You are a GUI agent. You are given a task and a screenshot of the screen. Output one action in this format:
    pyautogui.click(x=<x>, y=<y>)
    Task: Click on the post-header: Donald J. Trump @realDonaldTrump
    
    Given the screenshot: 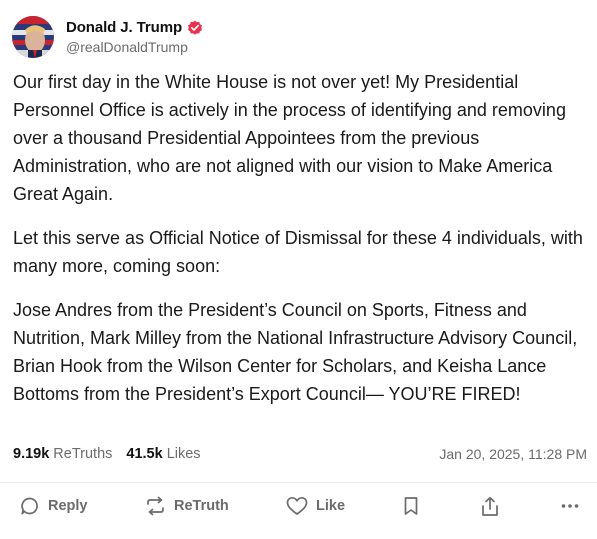 What is the action you would take?
    pyautogui.click(x=107, y=37)
    